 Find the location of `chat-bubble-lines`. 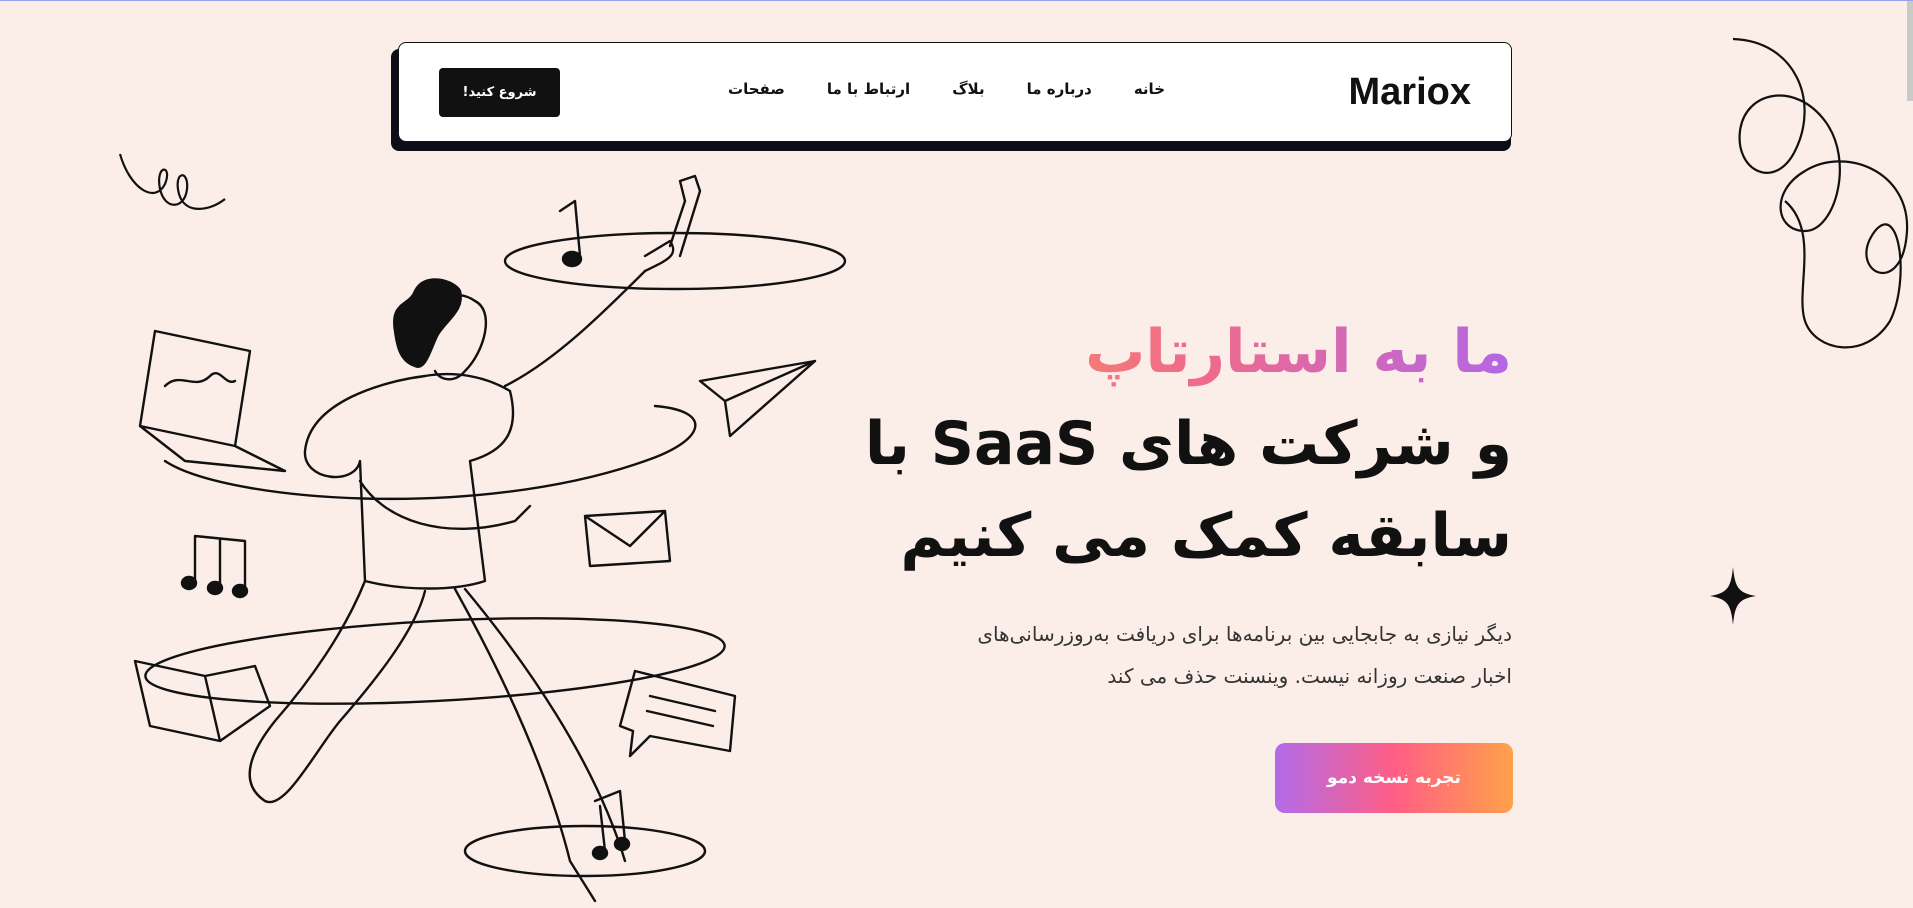

chat-bubble-lines is located at coordinates (681, 711).